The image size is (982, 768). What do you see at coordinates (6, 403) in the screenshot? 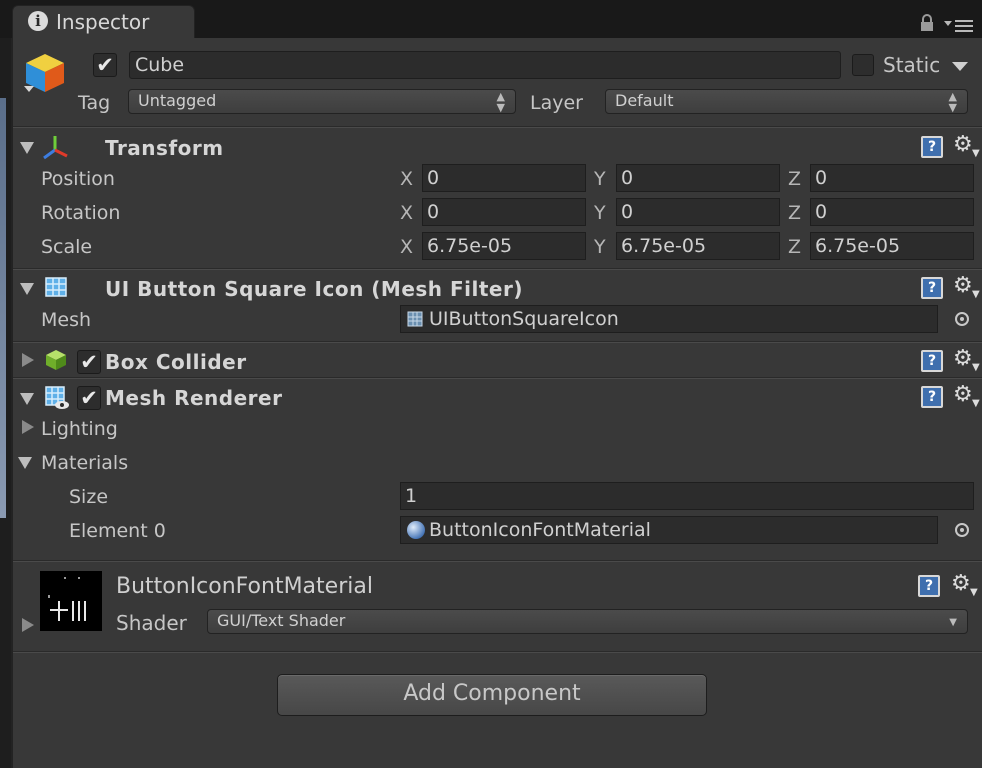
I see `scene-view-edge` at bounding box center [6, 403].